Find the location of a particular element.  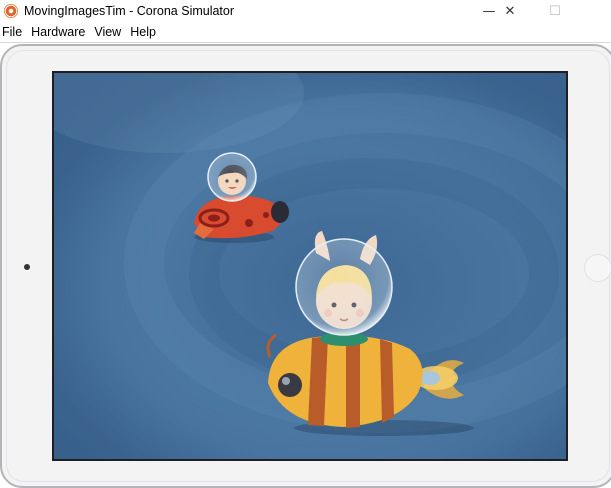

home-button is located at coordinates (597, 268).